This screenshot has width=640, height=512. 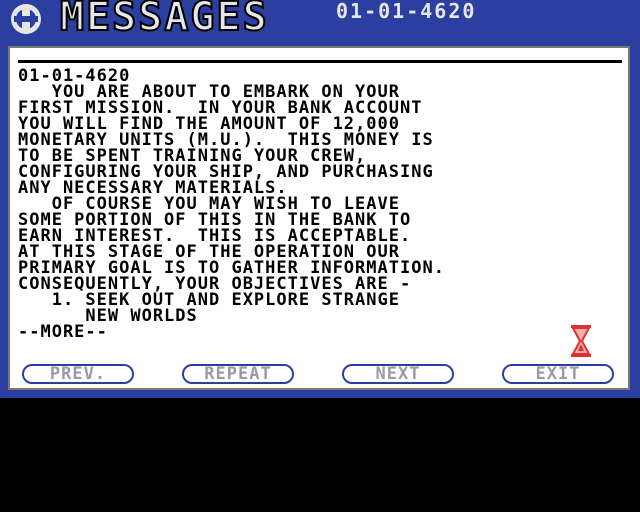 I want to click on interplay-logo-icon, so click(x=26, y=19).